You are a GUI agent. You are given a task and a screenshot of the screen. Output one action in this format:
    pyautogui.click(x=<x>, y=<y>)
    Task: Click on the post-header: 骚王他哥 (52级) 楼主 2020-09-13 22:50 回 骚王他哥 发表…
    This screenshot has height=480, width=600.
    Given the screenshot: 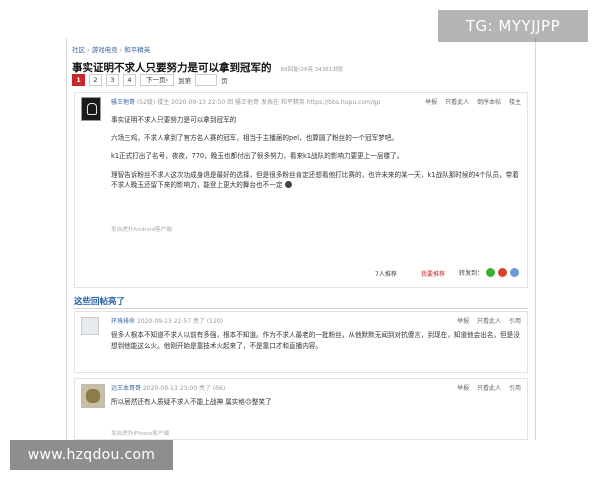 What is the action you would take?
    pyautogui.click(x=246, y=101)
    